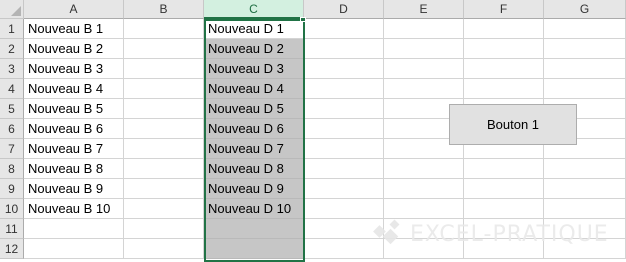  Describe the element at coordinates (164, 209) in the screenshot. I see `cell-b10` at that location.